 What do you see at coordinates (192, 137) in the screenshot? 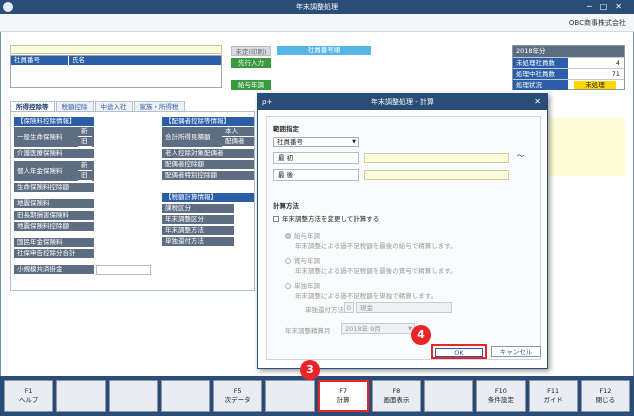
I see `income-total-label: 合計所得見積額` at bounding box center [192, 137].